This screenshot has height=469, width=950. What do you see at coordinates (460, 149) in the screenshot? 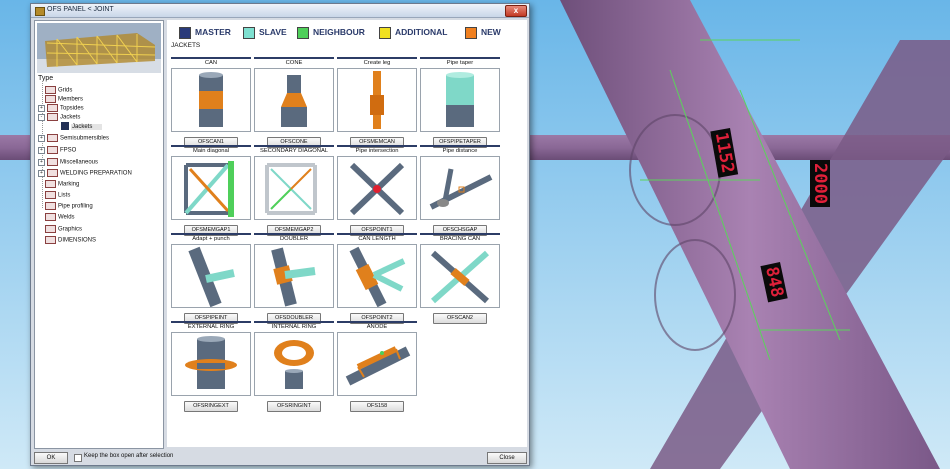
I see `card-title: Pipe distance` at bounding box center [460, 149].